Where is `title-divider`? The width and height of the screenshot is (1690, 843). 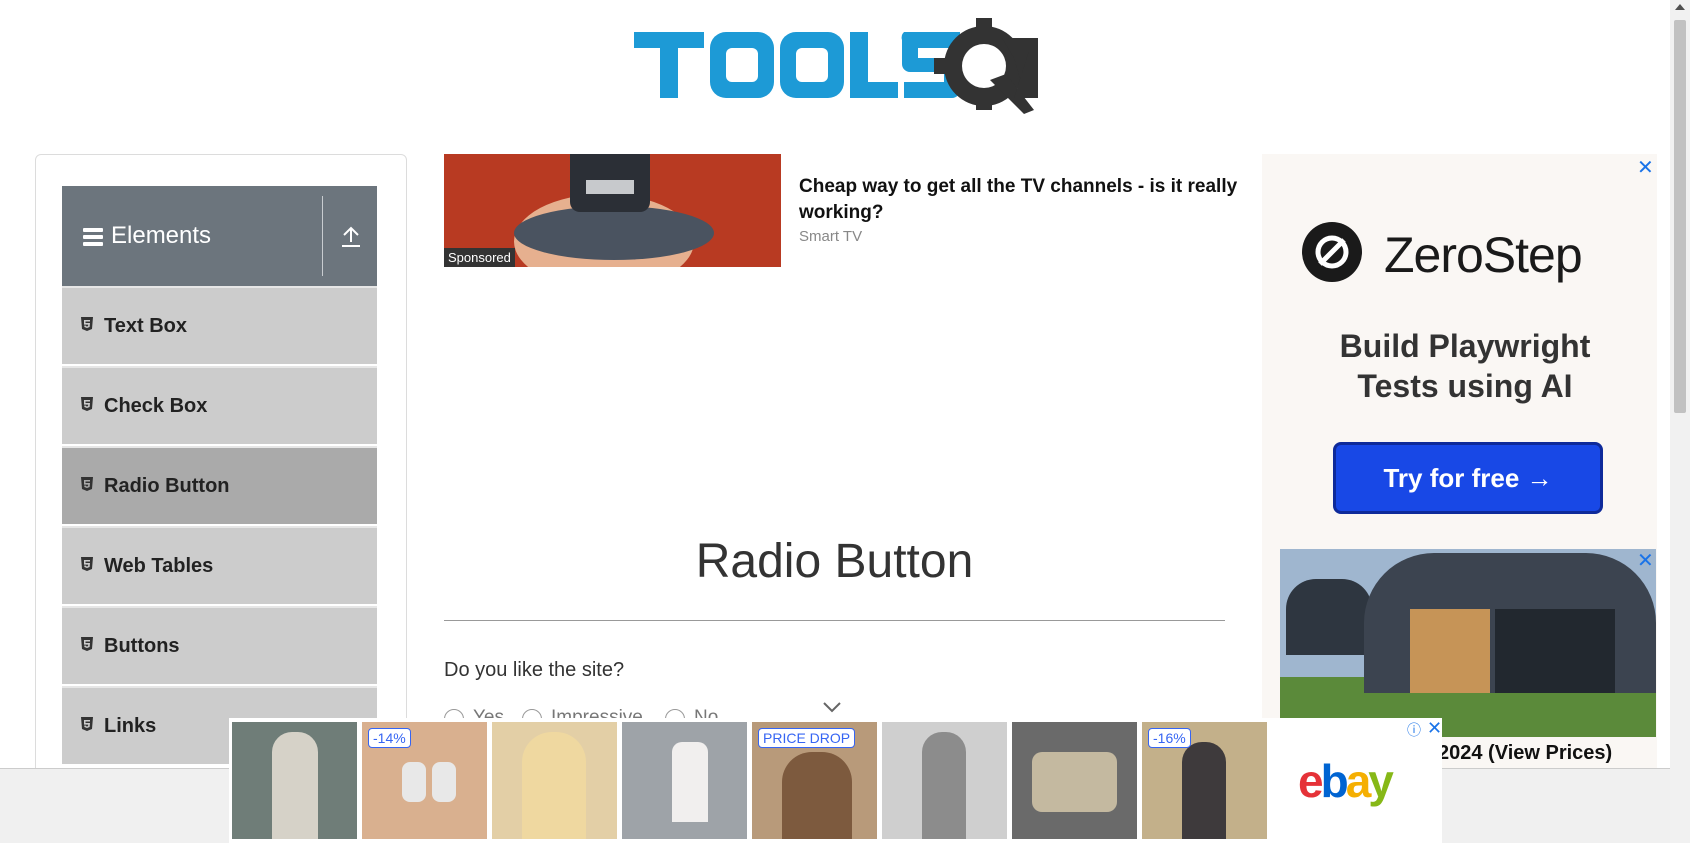 title-divider is located at coordinates (834, 620).